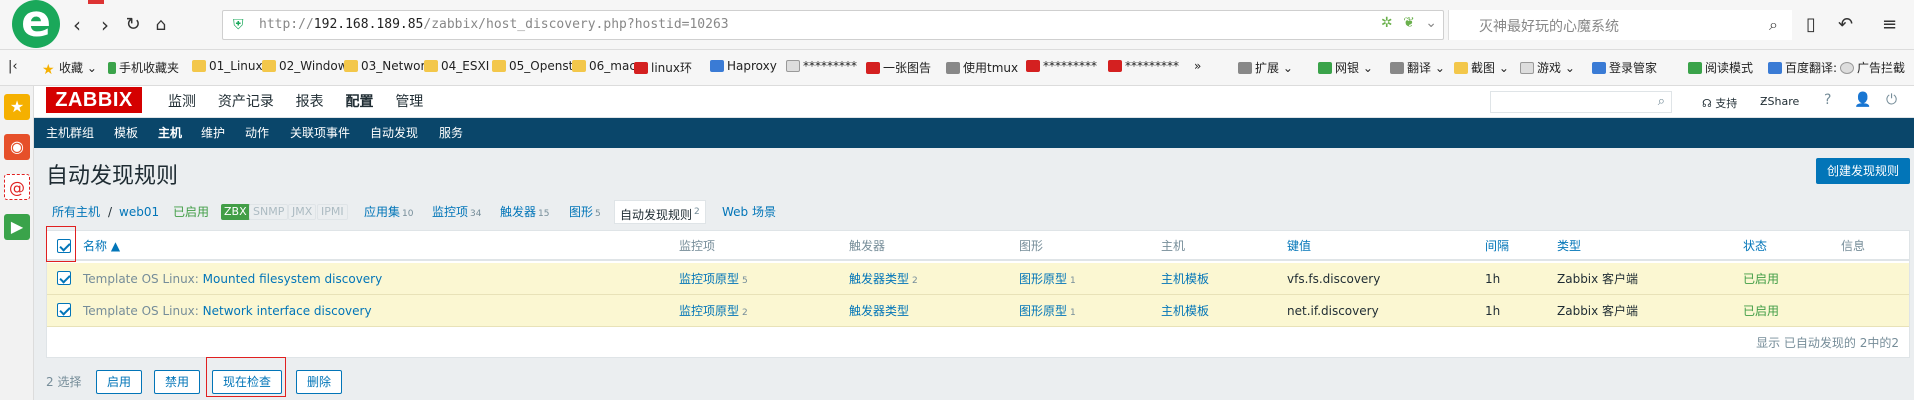 This screenshot has height=400, width=1914. Describe the element at coordinates (1862, 100) in the screenshot. I see `user-profile-icon: 👤` at that location.